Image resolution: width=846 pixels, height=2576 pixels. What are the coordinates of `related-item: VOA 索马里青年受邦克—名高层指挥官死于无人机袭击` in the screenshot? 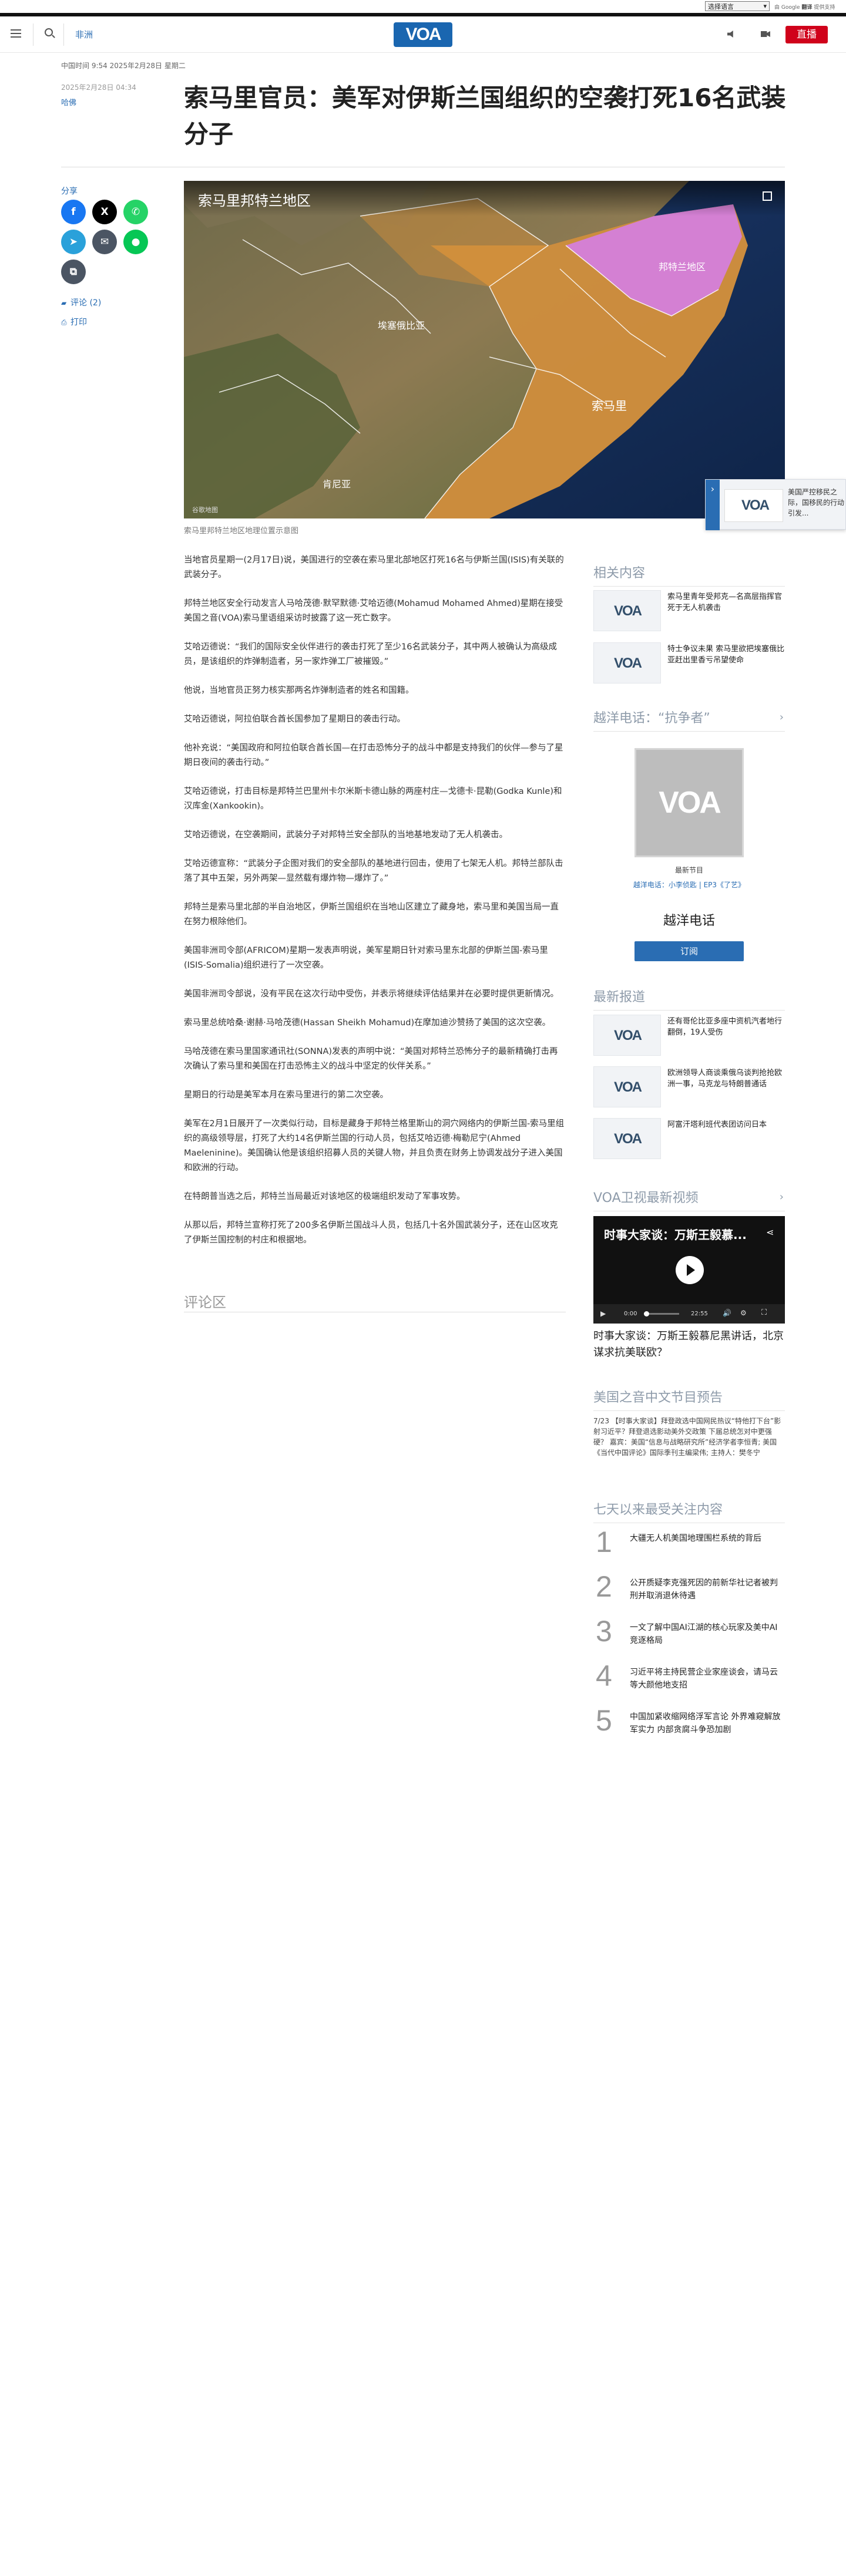 It's located at (689, 610).